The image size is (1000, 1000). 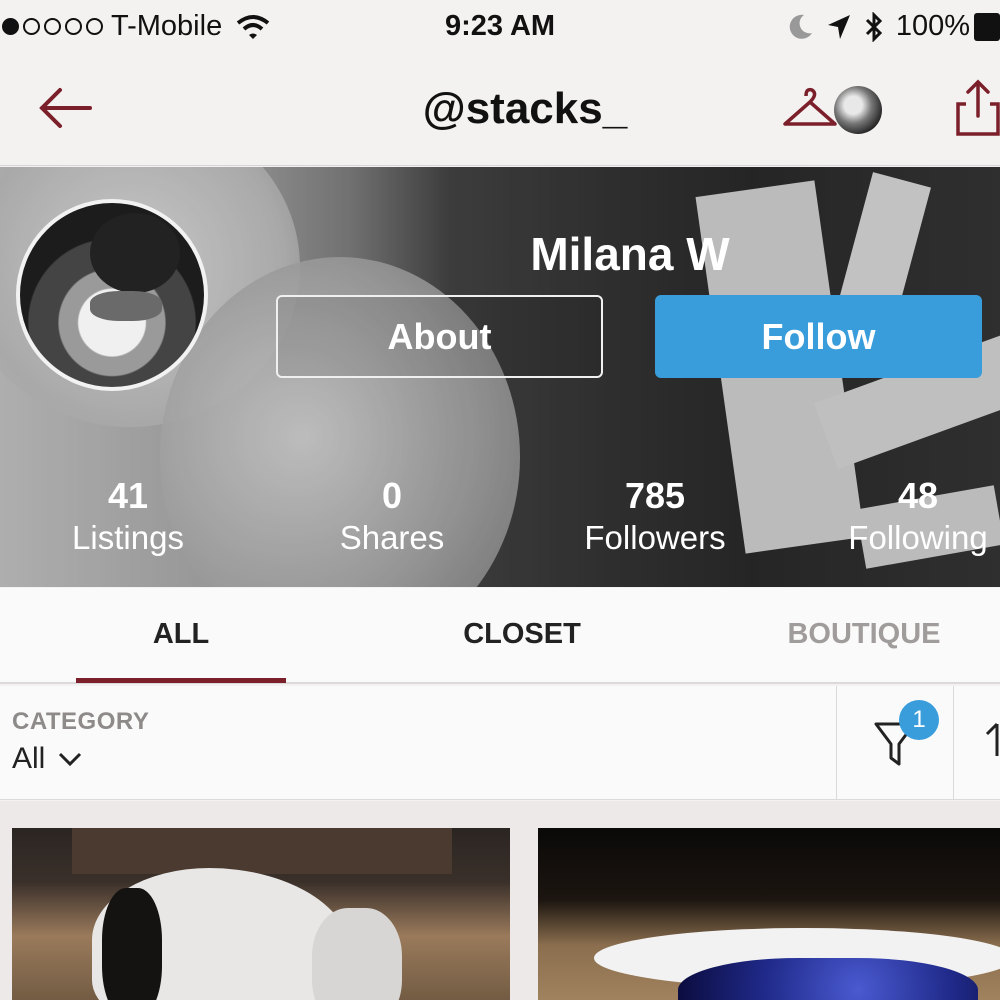 I want to click on category-value: All, so click(x=29, y=758).